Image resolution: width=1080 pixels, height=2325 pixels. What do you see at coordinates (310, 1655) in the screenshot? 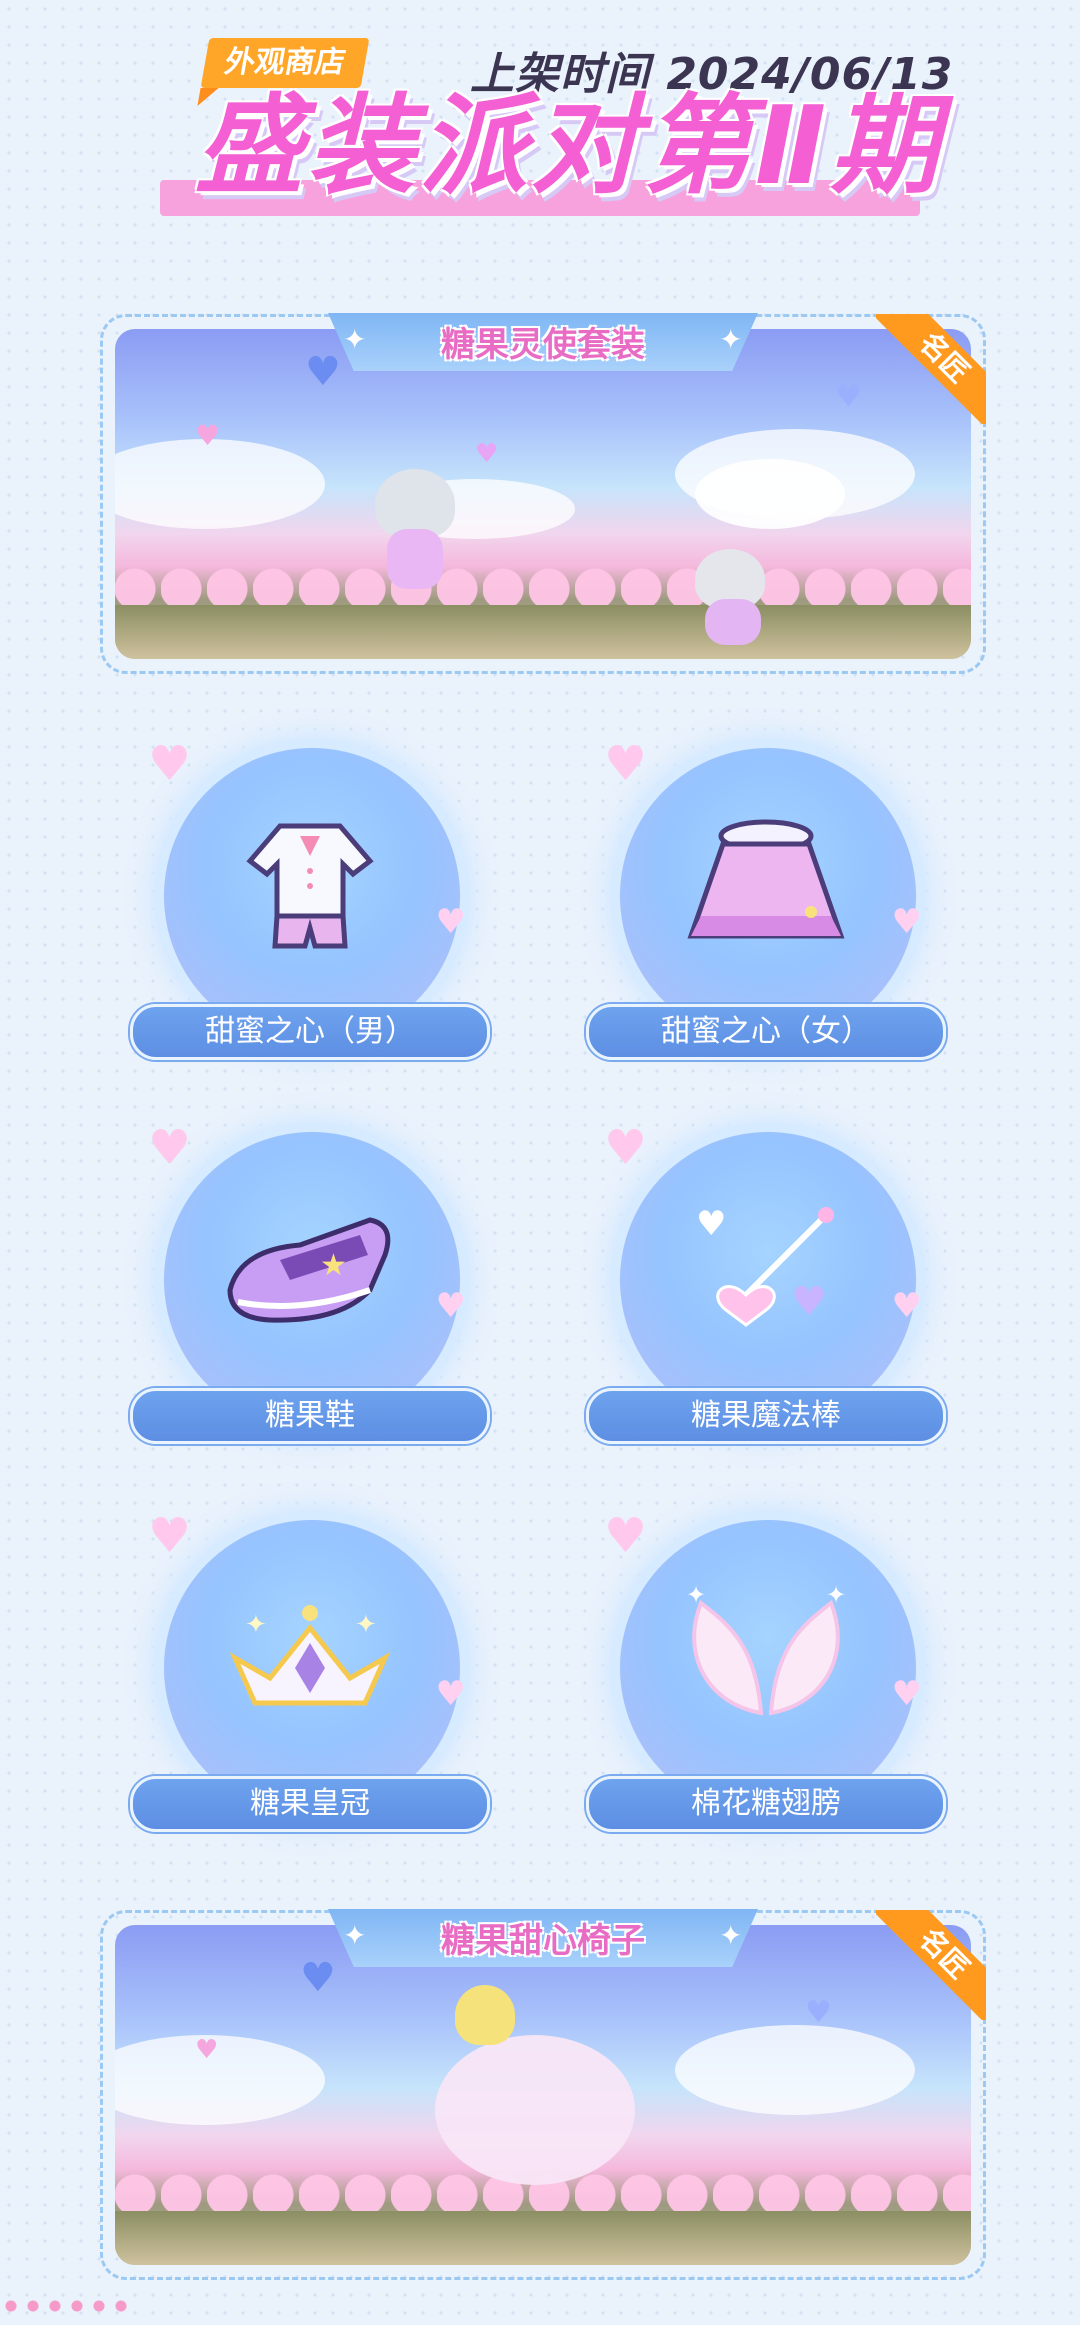
I see `crown-icon: ✦ ✦` at bounding box center [310, 1655].